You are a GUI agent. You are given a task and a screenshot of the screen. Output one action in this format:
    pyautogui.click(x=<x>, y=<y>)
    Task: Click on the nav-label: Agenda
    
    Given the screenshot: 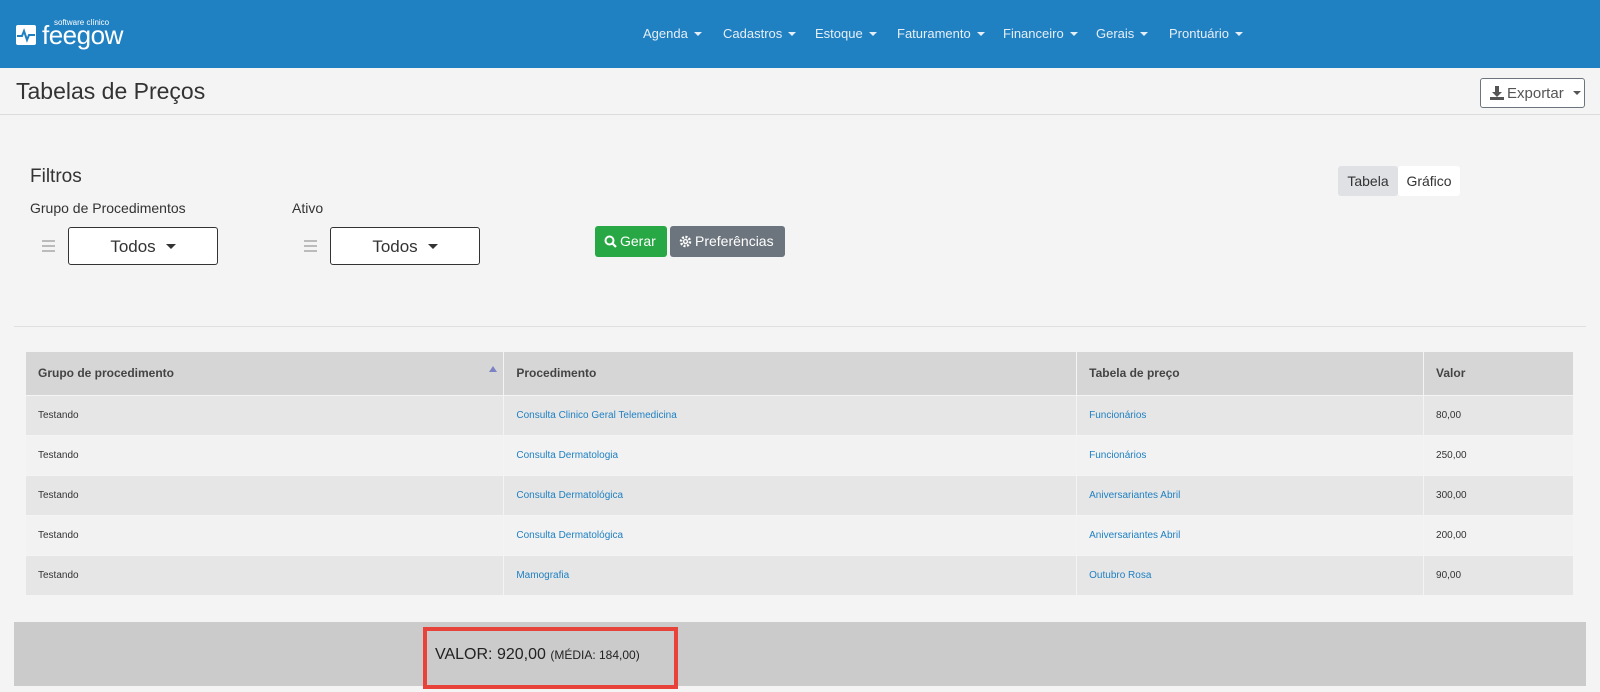 What is the action you would take?
    pyautogui.click(x=665, y=33)
    